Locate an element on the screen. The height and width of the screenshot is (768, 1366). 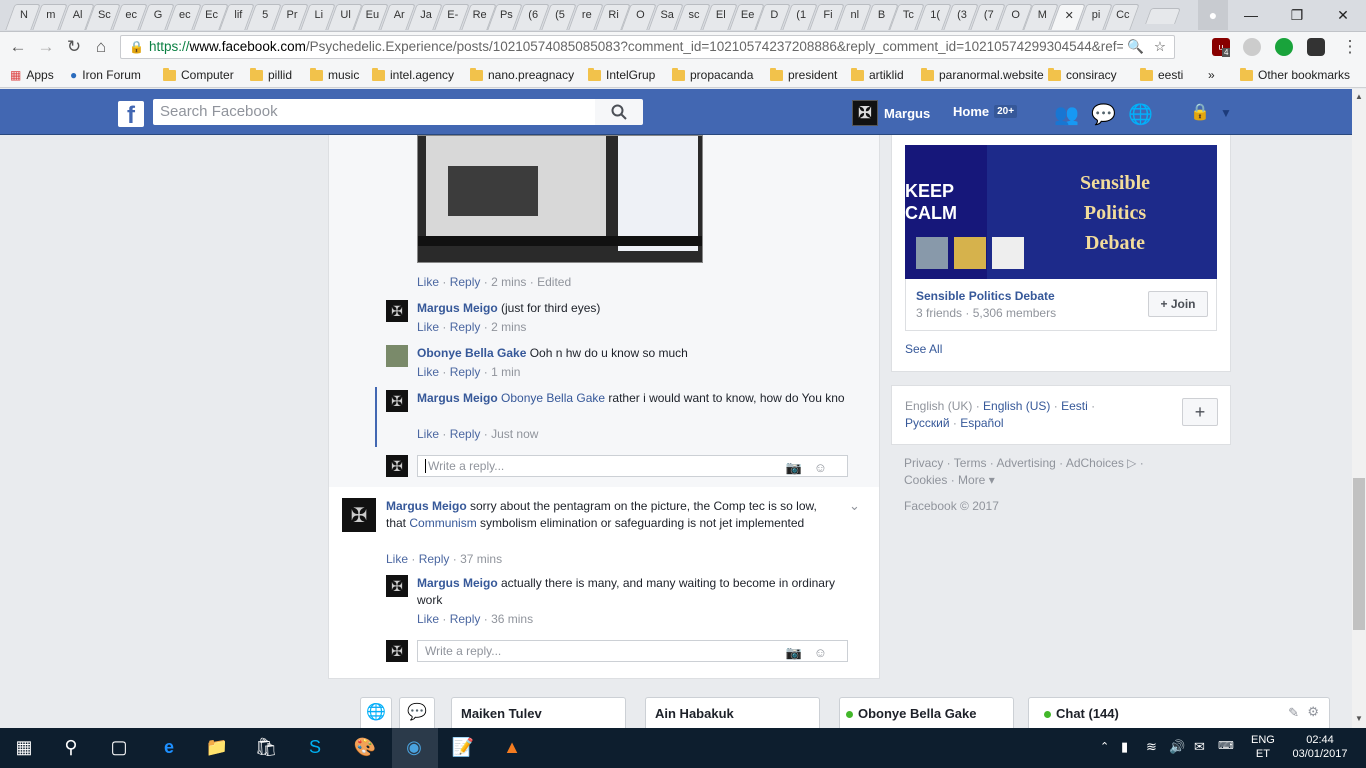
file-explorer-icon: 📁 is located at coordinates (217, 747).